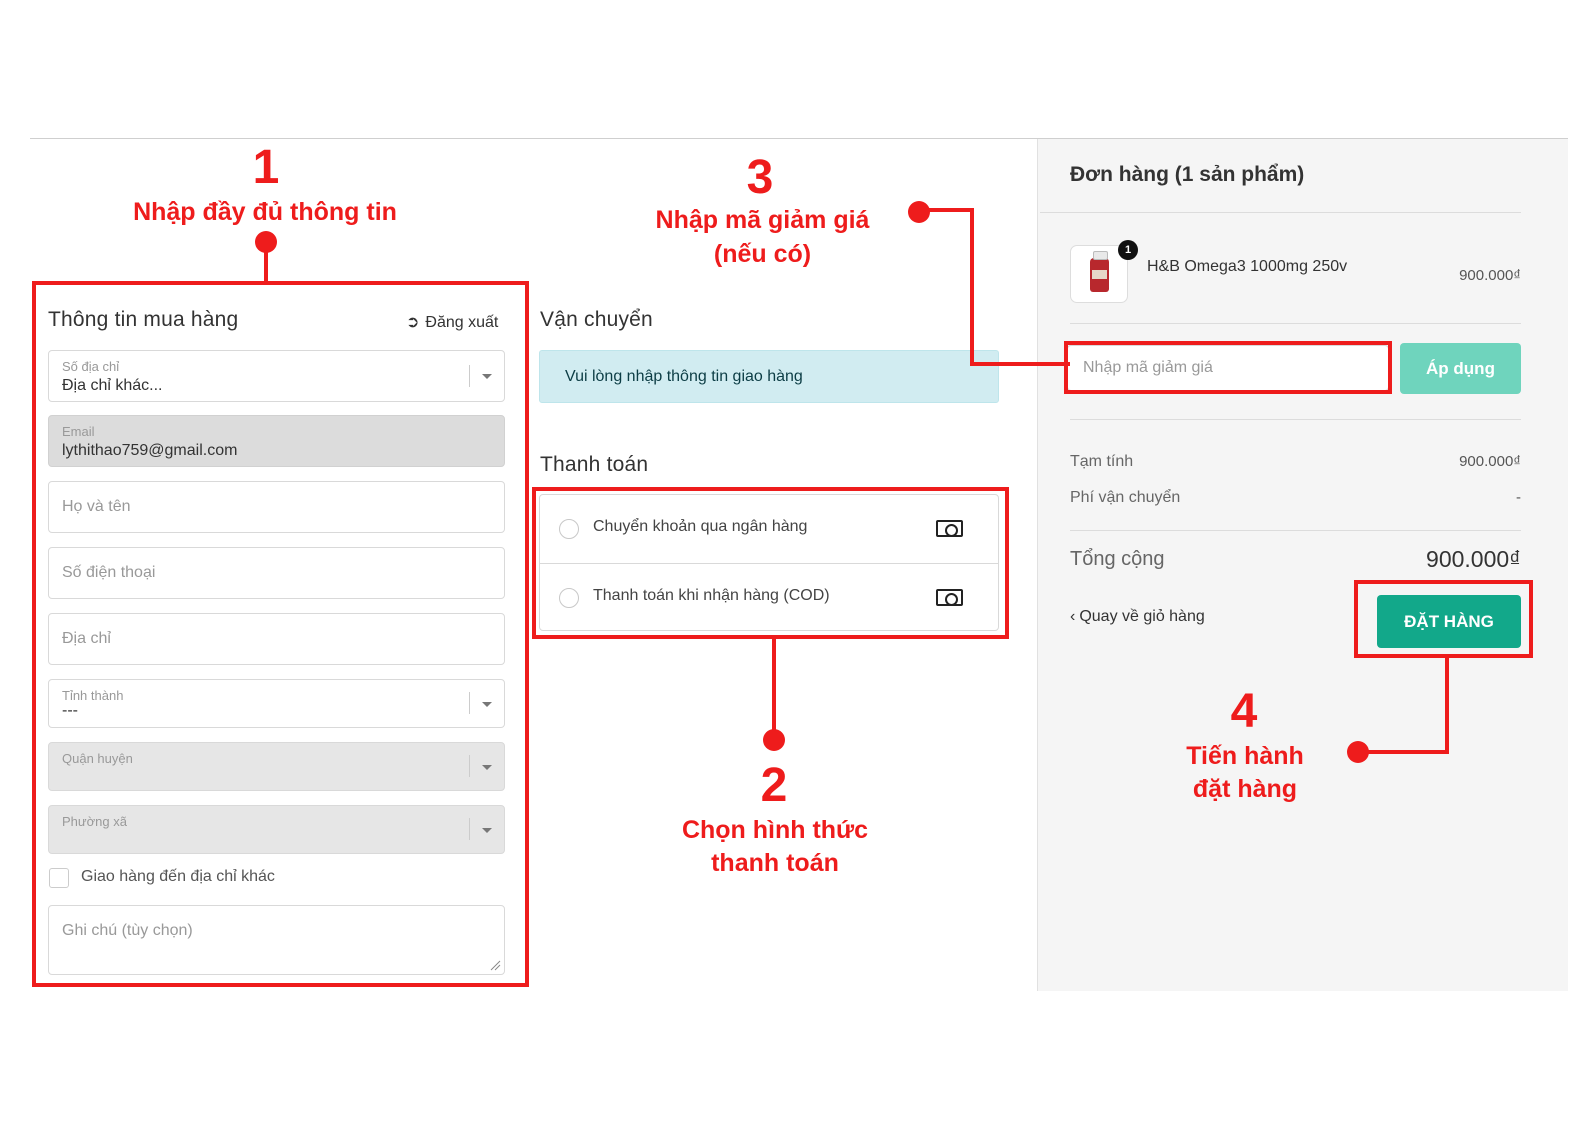 This screenshot has height=1125, width=1590. I want to click on total-value: 900.000₫, so click(1473, 559).